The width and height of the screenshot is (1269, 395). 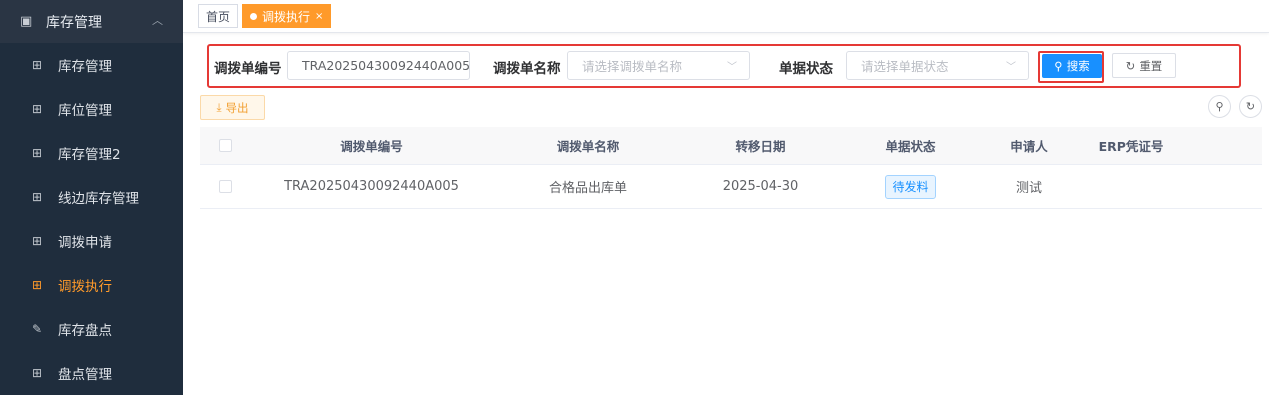 What do you see at coordinates (37, 329) in the screenshot?
I see `edit-icon: ✎` at bounding box center [37, 329].